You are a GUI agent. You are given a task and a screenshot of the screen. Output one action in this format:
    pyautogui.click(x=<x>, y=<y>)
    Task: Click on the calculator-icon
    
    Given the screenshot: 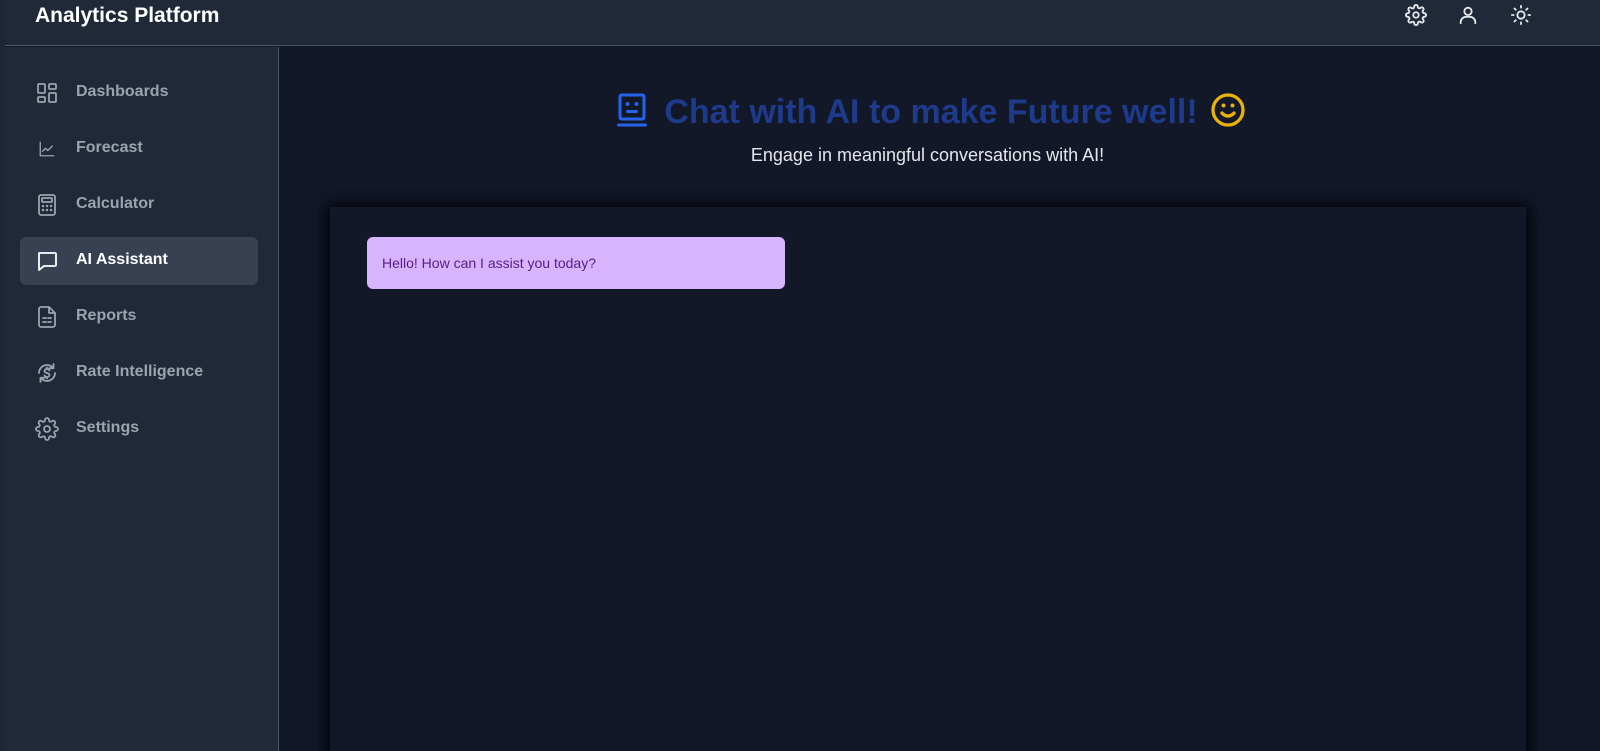 What is the action you would take?
    pyautogui.click(x=47, y=205)
    